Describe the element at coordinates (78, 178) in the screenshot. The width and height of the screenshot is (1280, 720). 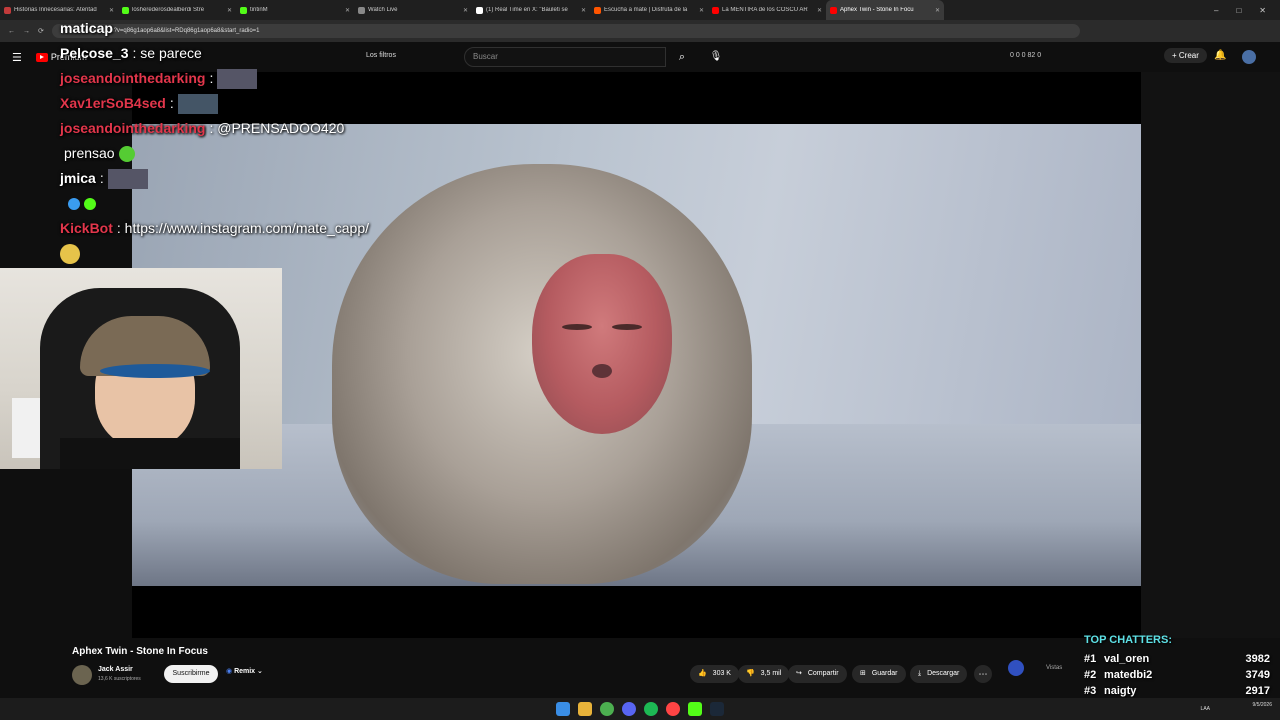
I see `chat-username: jmica` at that location.